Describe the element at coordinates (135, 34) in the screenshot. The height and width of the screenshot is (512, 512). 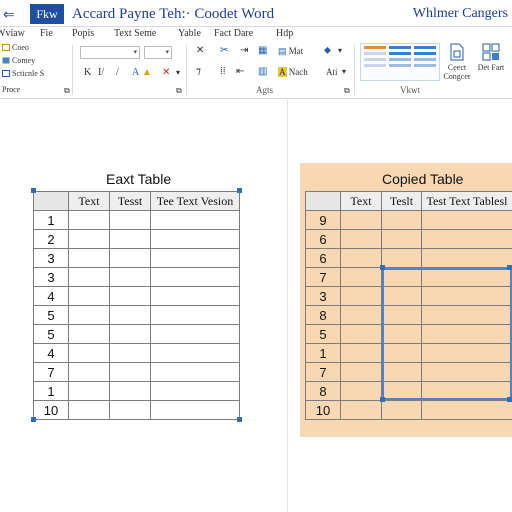
I see `menu-item-text-seme: Text Seme` at that location.